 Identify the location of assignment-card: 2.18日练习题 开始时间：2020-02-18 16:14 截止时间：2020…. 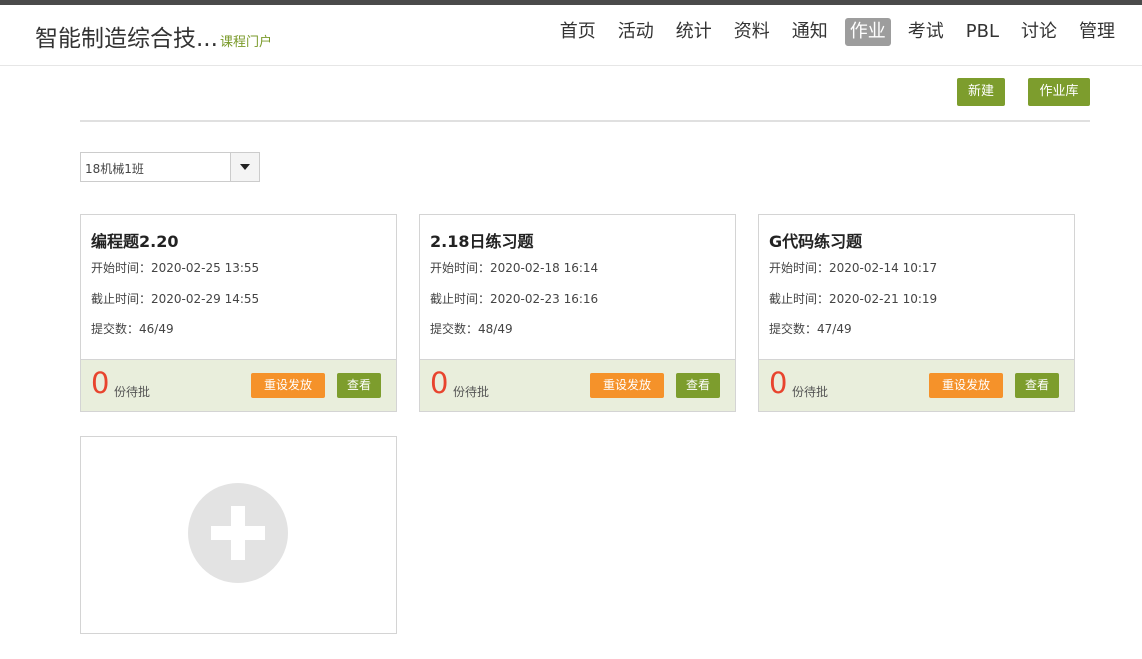
(577, 313).